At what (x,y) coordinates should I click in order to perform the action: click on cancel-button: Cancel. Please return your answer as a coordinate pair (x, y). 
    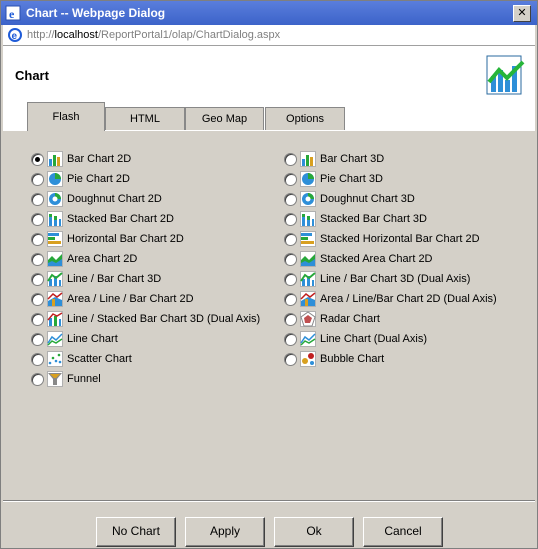
    Looking at the image, I should click on (403, 532).